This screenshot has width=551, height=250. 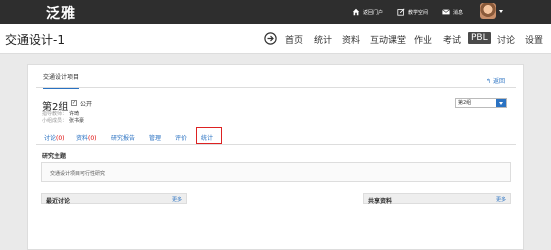 I want to click on shared-materials-title: 共享资料, so click(x=380, y=201).